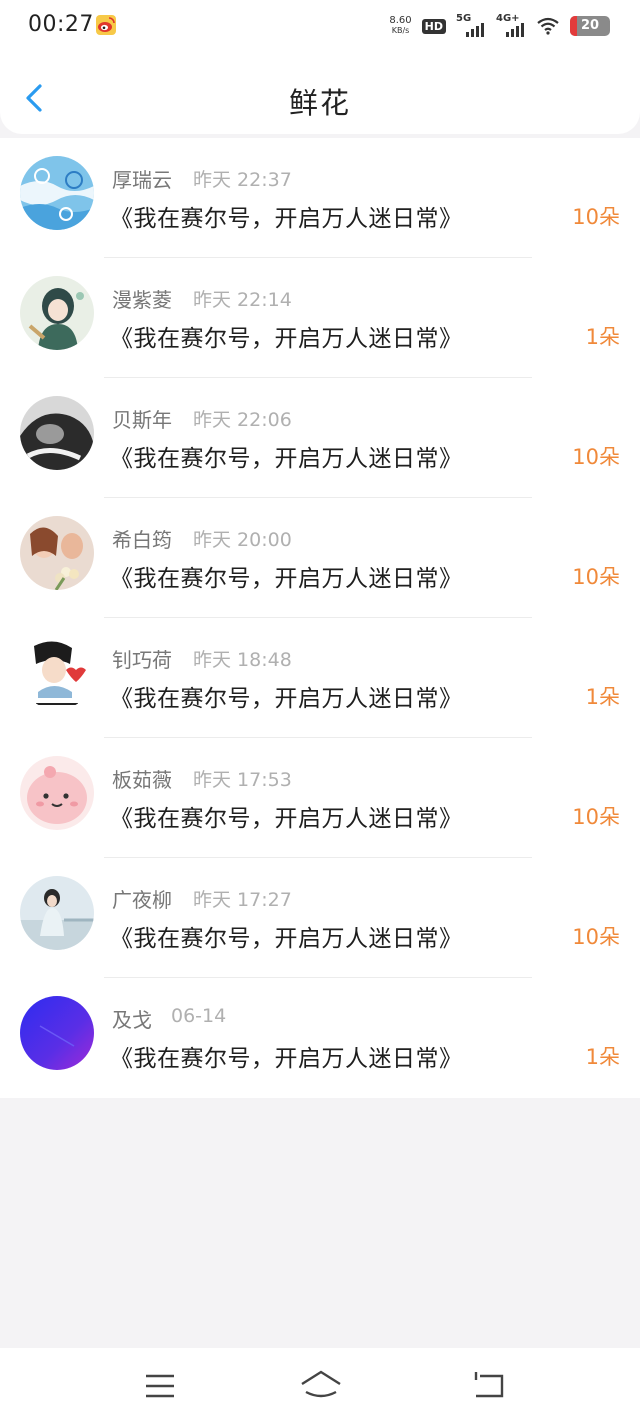 This screenshot has height=1422, width=640. Describe the element at coordinates (242, 780) in the screenshot. I see `send-time: 昨天 17:53` at that location.